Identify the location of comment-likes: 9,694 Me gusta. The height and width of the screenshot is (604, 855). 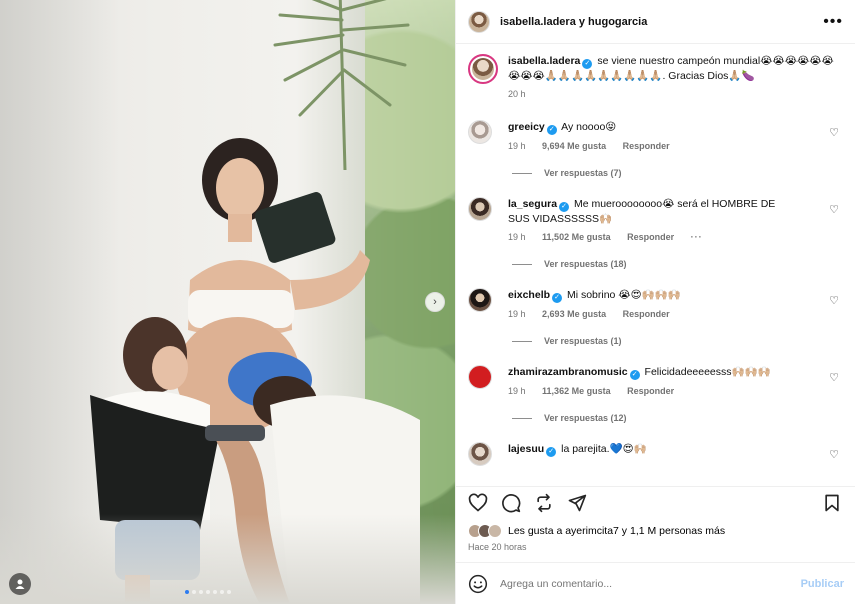
(574, 146).